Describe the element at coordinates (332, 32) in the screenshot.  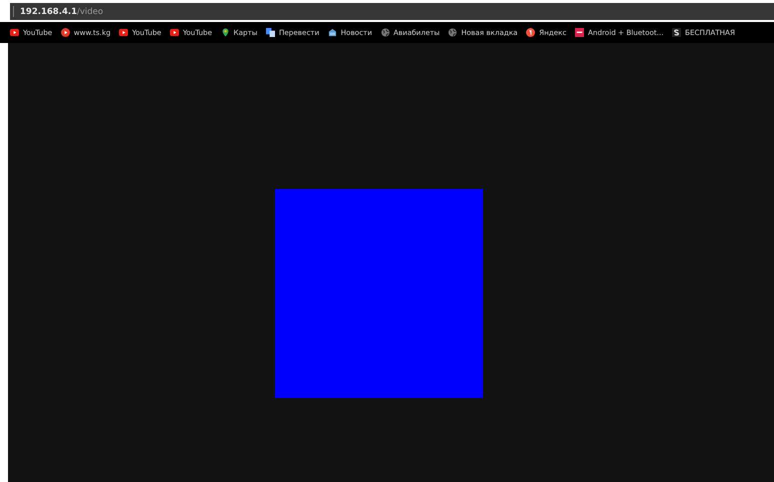
I see `news-icon` at that location.